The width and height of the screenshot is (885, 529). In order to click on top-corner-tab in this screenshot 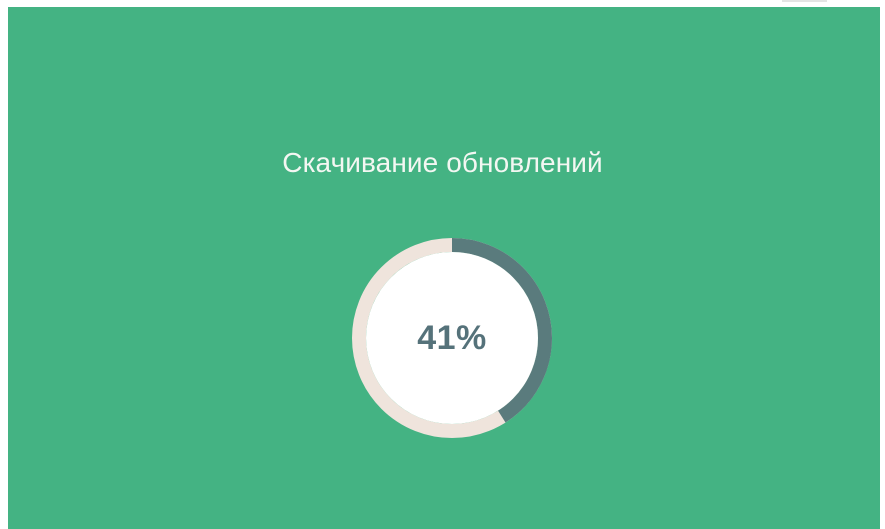, I will do `click(804, 1)`.